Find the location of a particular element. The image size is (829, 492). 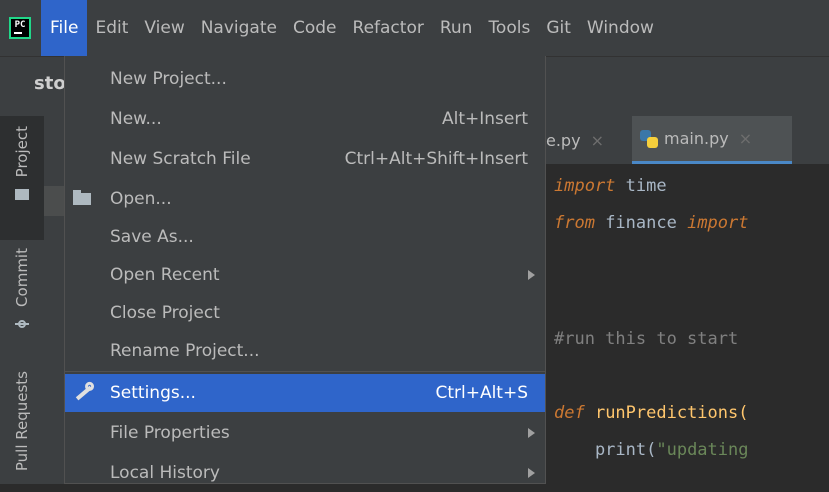

menu-refactor: Refactor is located at coordinates (388, 28).